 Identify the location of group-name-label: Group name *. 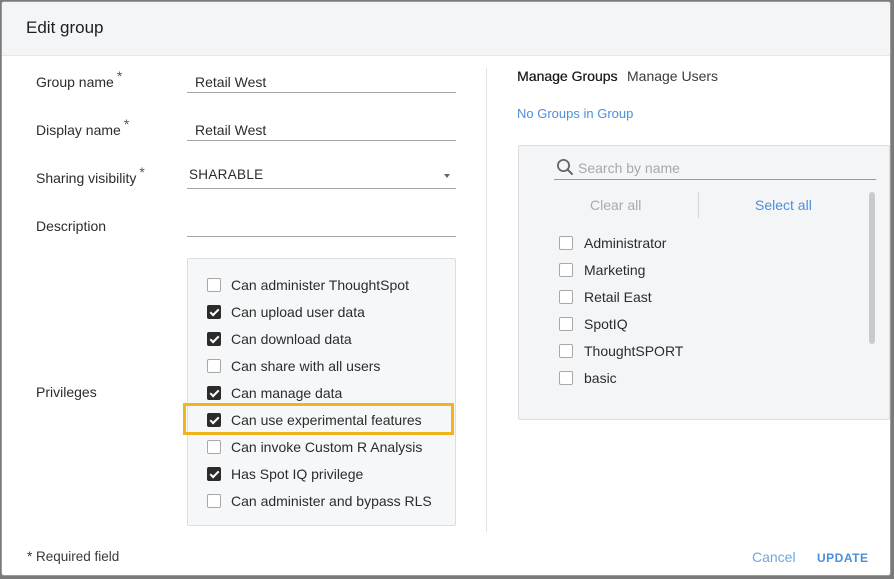
(79, 79).